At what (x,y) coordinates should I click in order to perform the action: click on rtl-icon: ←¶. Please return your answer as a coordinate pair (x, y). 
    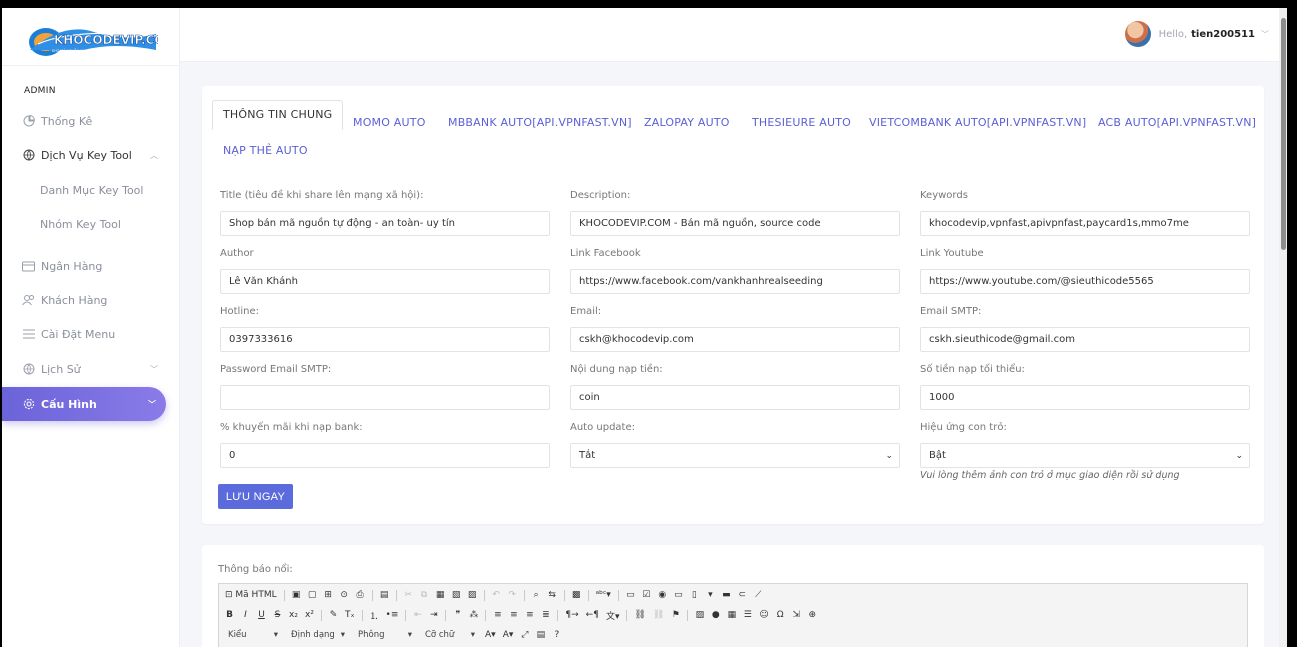
    Looking at the image, I should click on (592, 615).